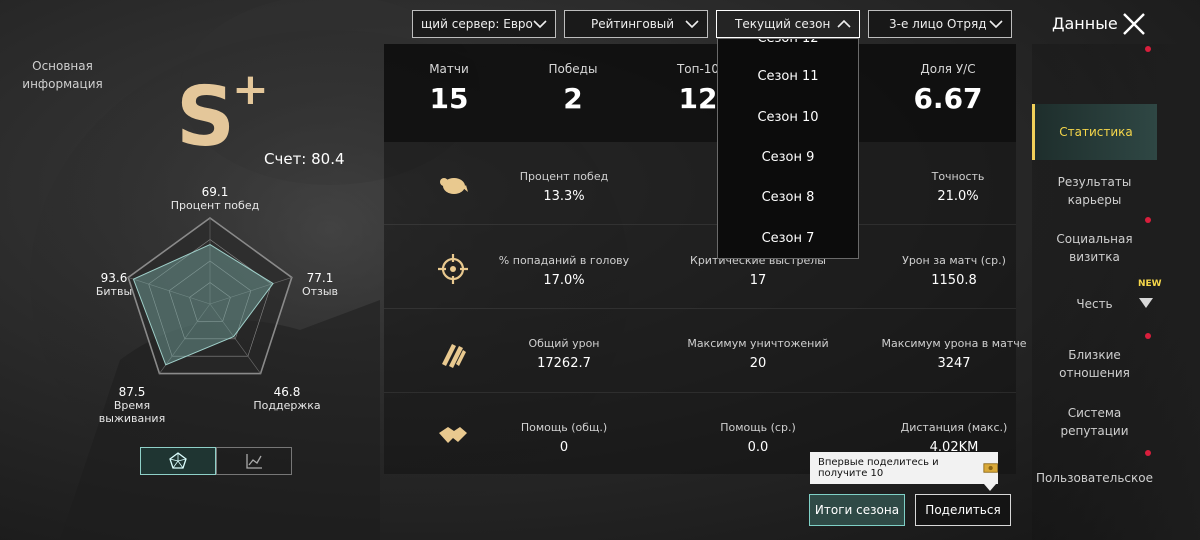 Image resolution: width=1200 pixels, height=540 pixels. I want to click on season-option: Сезон 12, so click(788, 42).